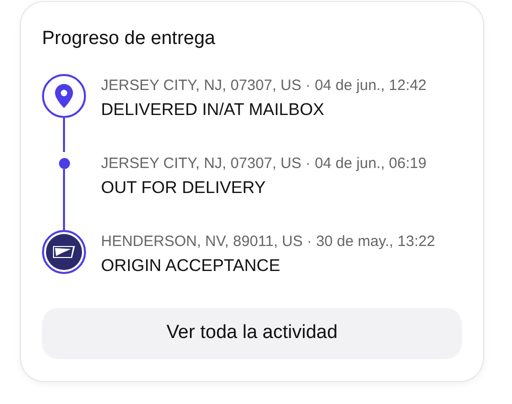 This screenshot has height=404, width=512. Describe the element at coordinates (268, 242) in the screenshot. I see `event-meta: HENDERSON, NV, 89011, US · 30 de may., 13:22` at that location.